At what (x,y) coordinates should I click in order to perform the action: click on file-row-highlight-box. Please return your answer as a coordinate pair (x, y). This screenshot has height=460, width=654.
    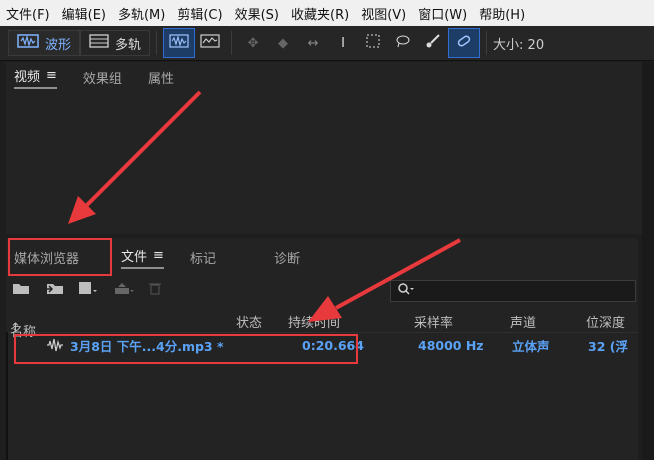
    Looking at the image, I should click on (186, 349).